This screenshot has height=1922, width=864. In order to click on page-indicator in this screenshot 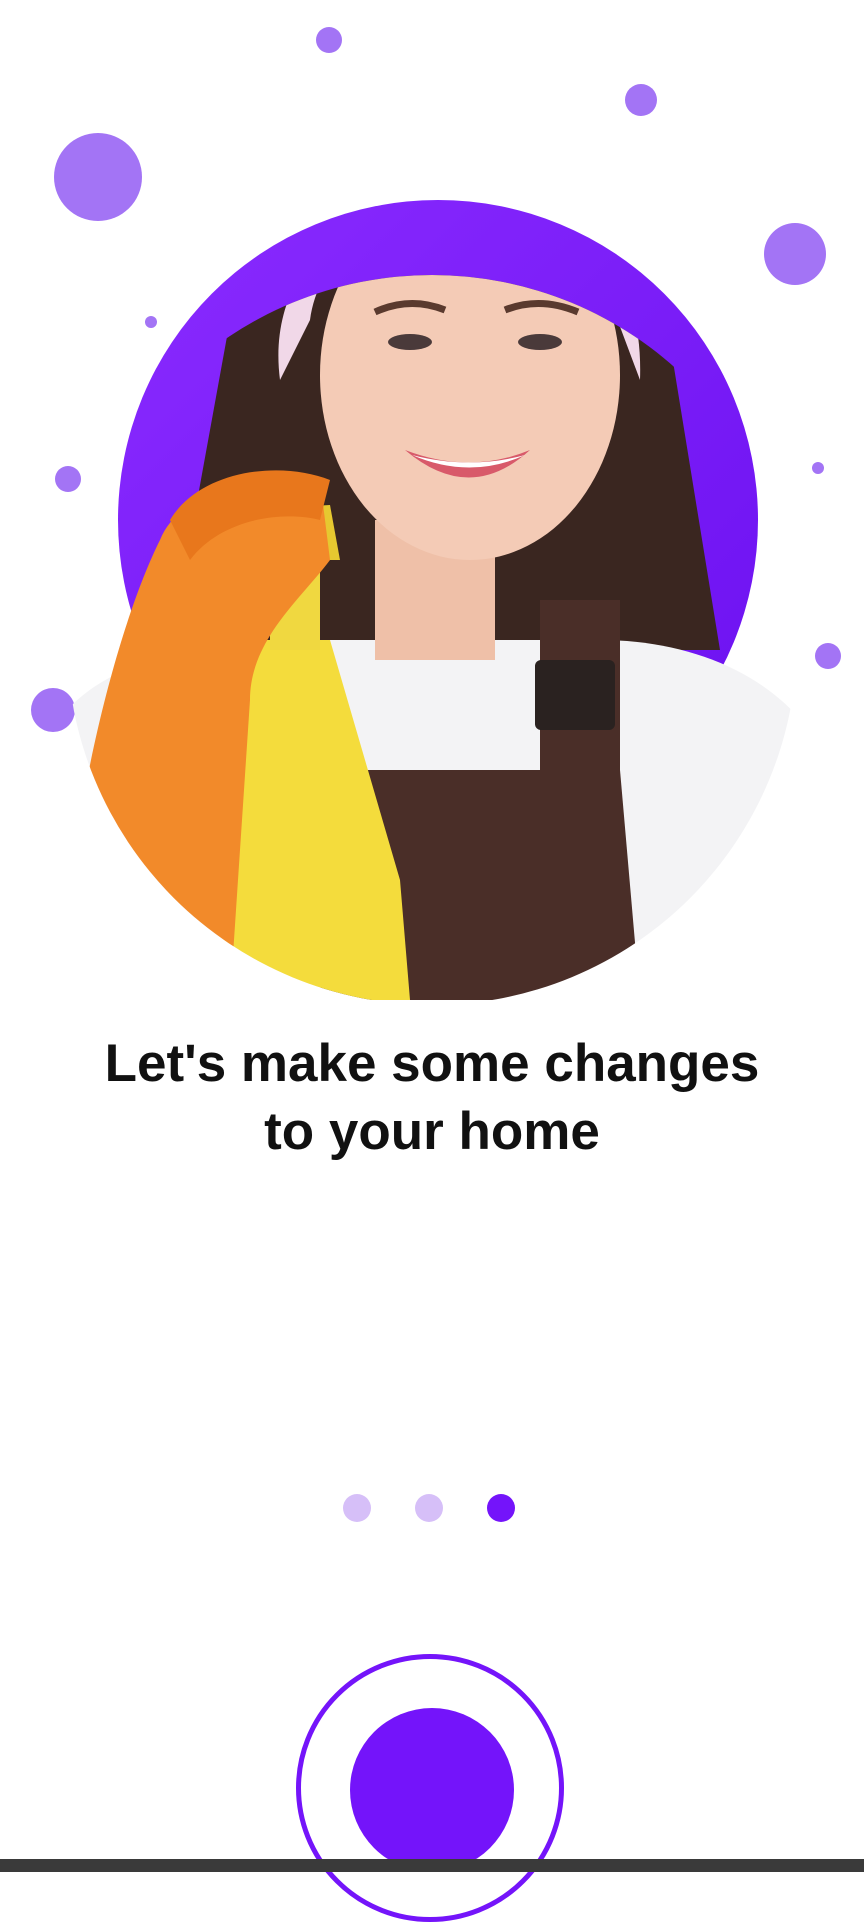, I will do `click(432, 1508)`.